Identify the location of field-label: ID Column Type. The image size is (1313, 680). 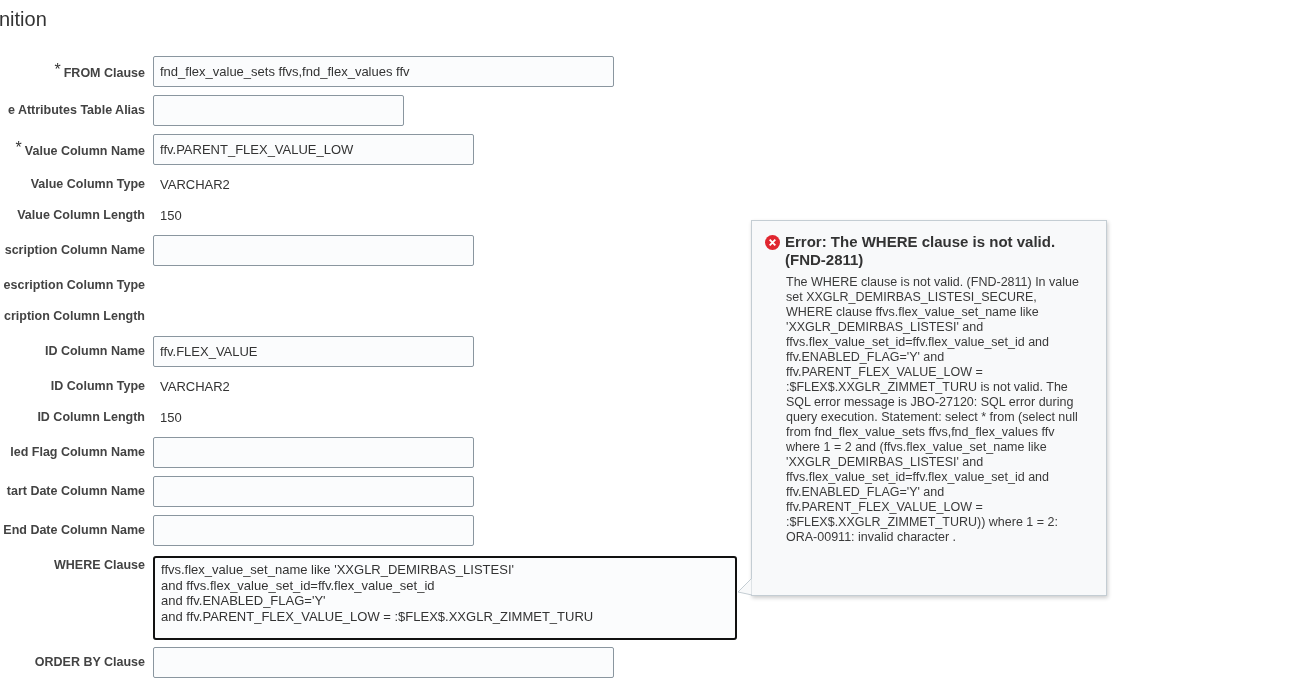
(97, 387).